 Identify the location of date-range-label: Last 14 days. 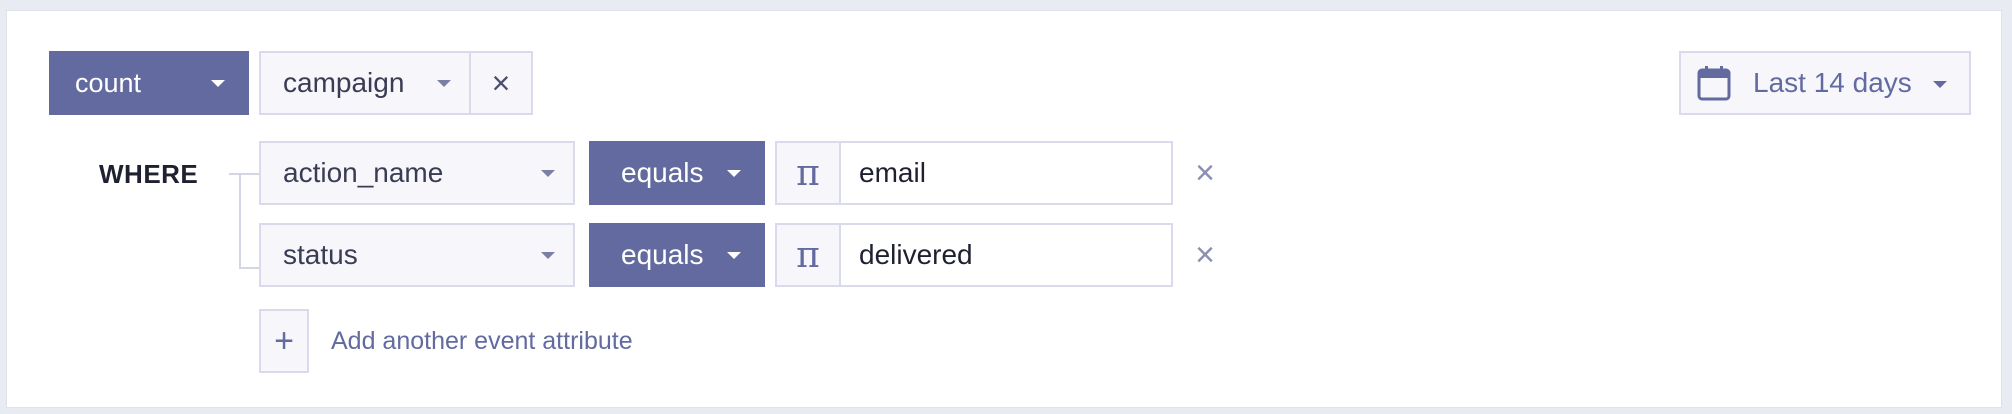
(1832, 82).